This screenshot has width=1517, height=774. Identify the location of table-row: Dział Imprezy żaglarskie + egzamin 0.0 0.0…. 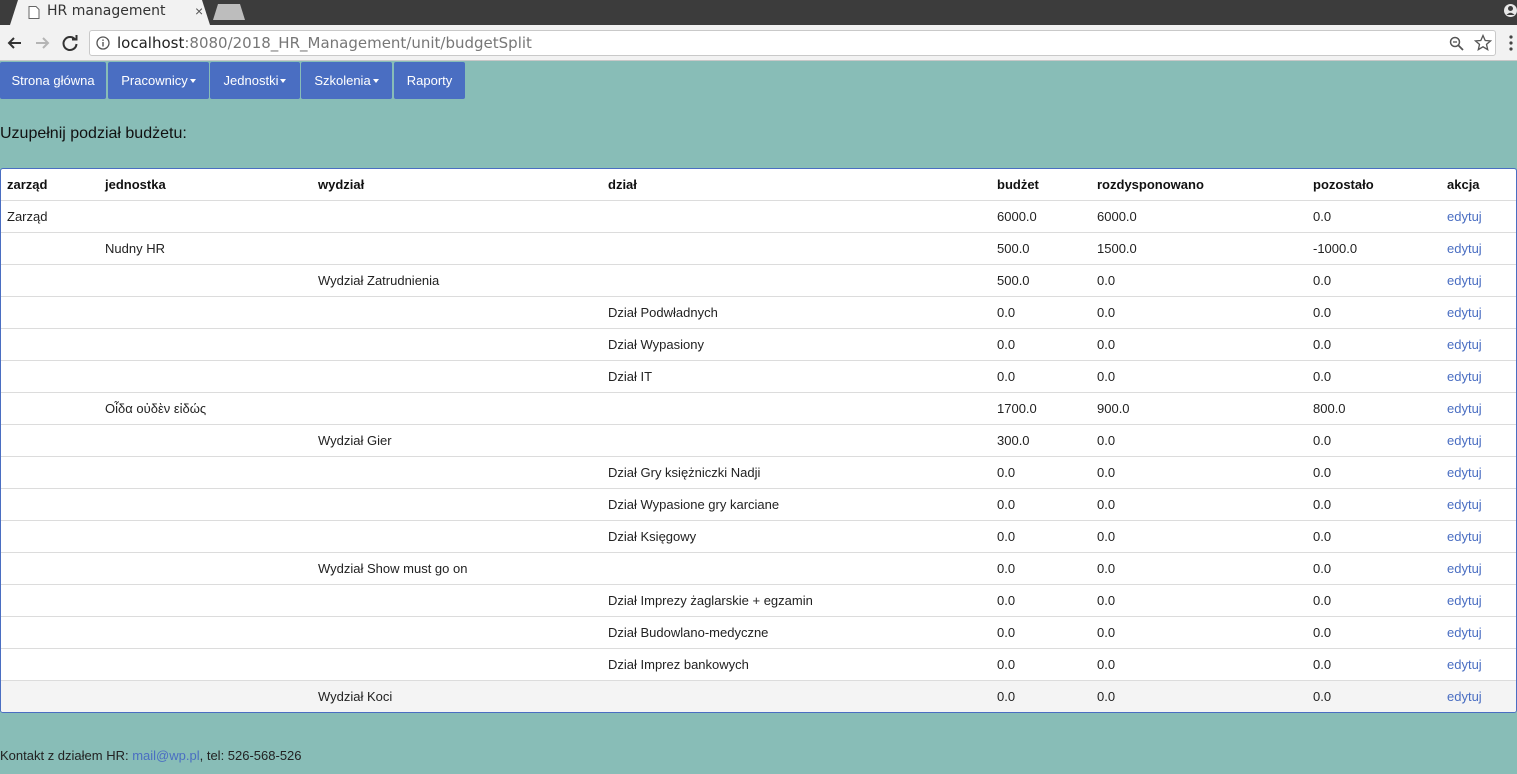
(758, 600).